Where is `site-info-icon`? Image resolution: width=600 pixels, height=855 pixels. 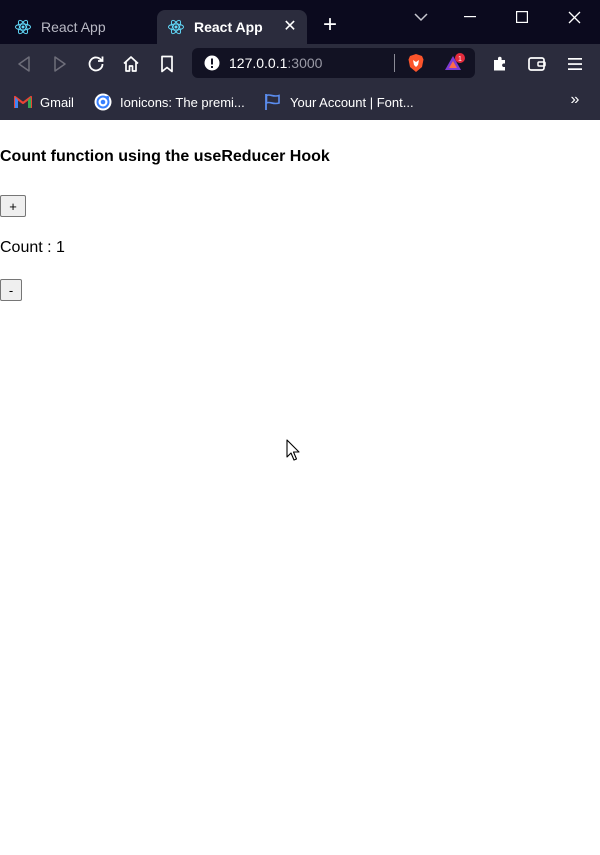 site-info-icon is located at coordinates (212, 63).